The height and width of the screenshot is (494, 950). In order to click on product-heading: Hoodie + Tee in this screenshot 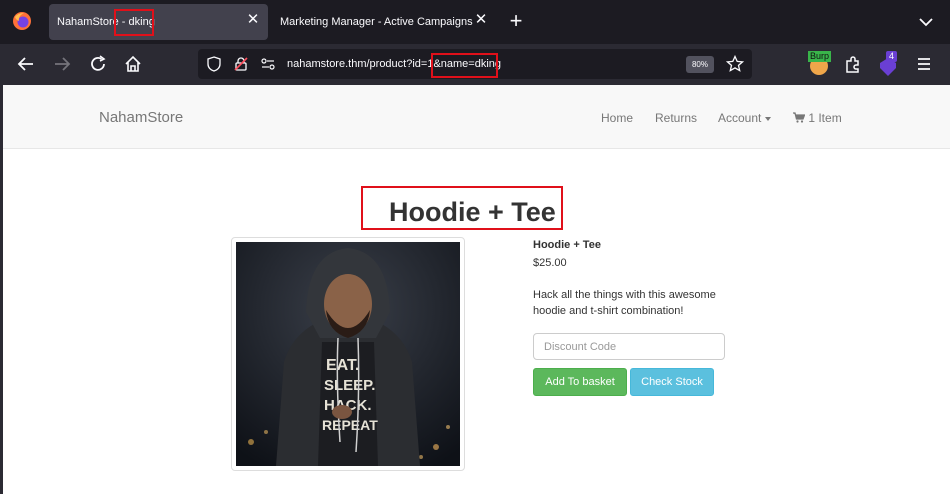, I will do `click(472, 212)`.